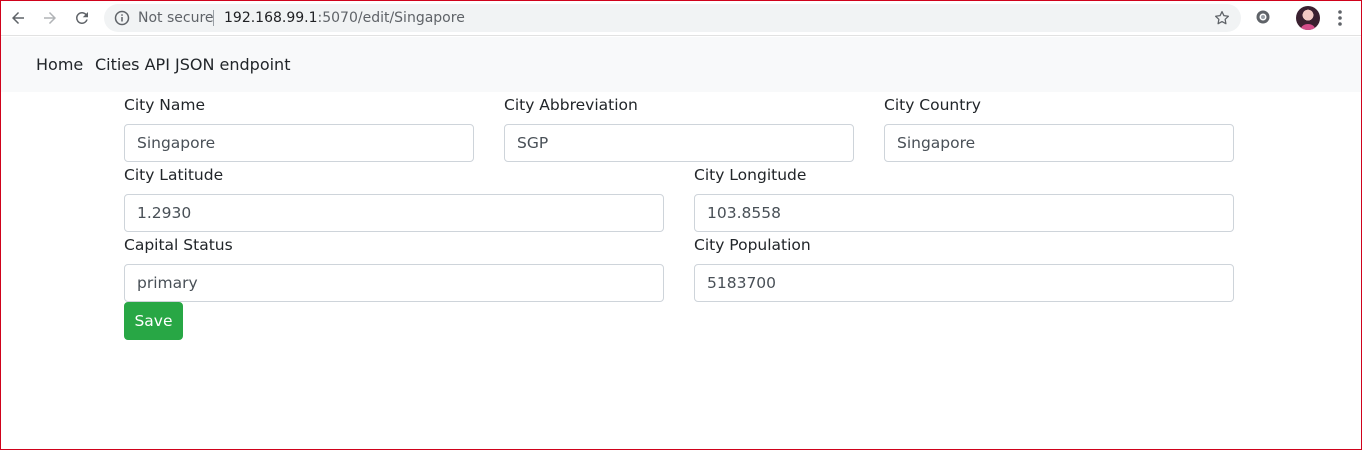 The width and height of the screenshot is (1362, 450). I want to click on city-country-label: City Country, so click(932, 105).